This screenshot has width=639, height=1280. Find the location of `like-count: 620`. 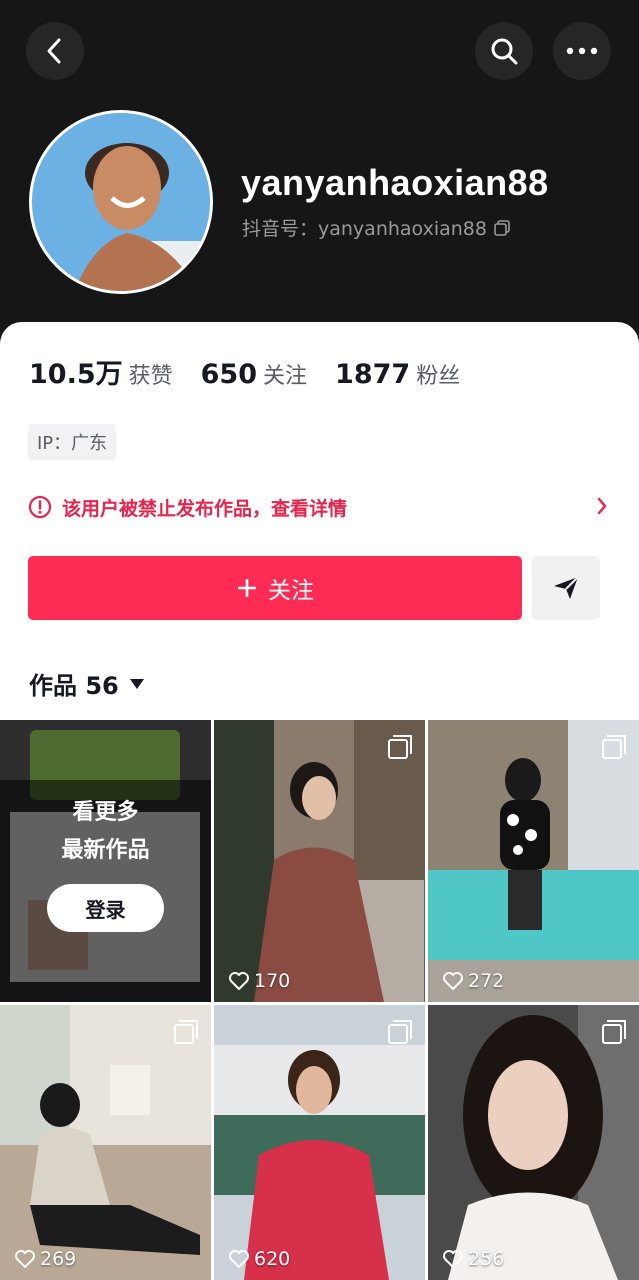

like-count: 620 is located at coordinates (259, 1259).